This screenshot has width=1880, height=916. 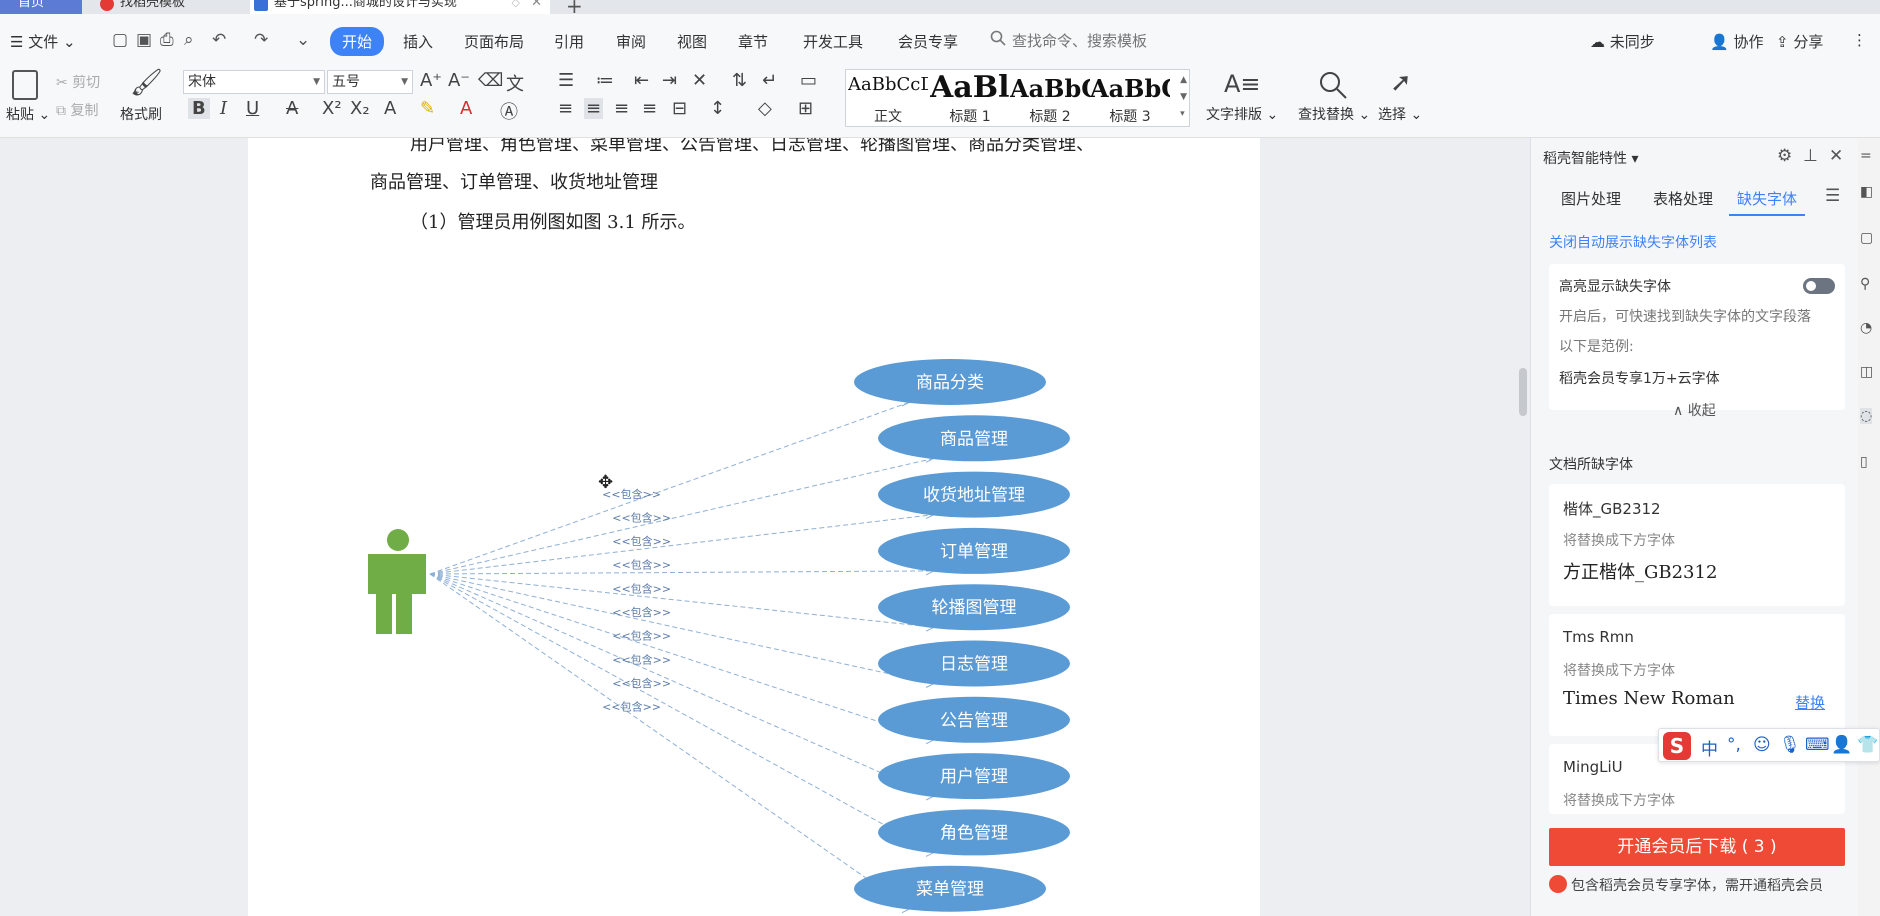 I want to click on format-painter-icon: 🖌, so click(x=146, y=83).